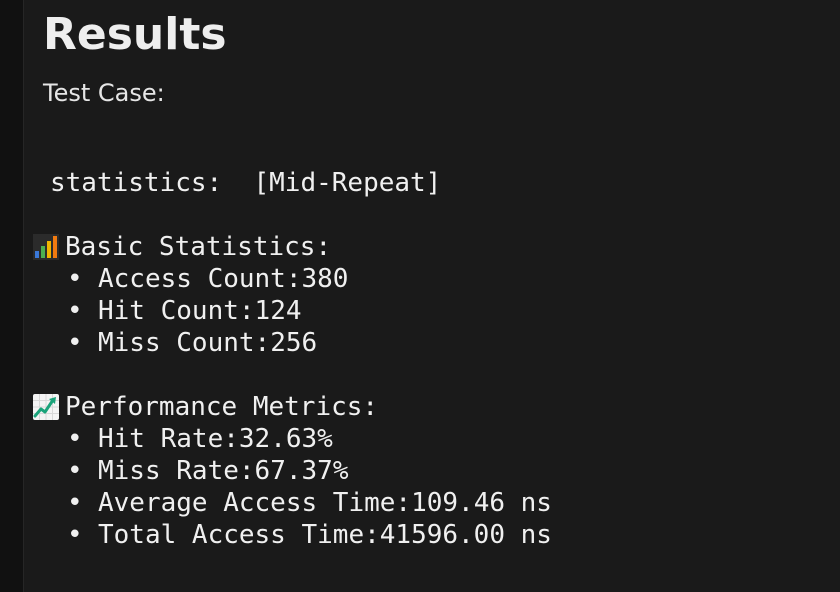 Image resolution: width=840 pixels, height=592 pixels. Describe the element at coordinates (222, 407) in the screenshot. I see `performance-metrics-title: Performance Metrics:` at that location.